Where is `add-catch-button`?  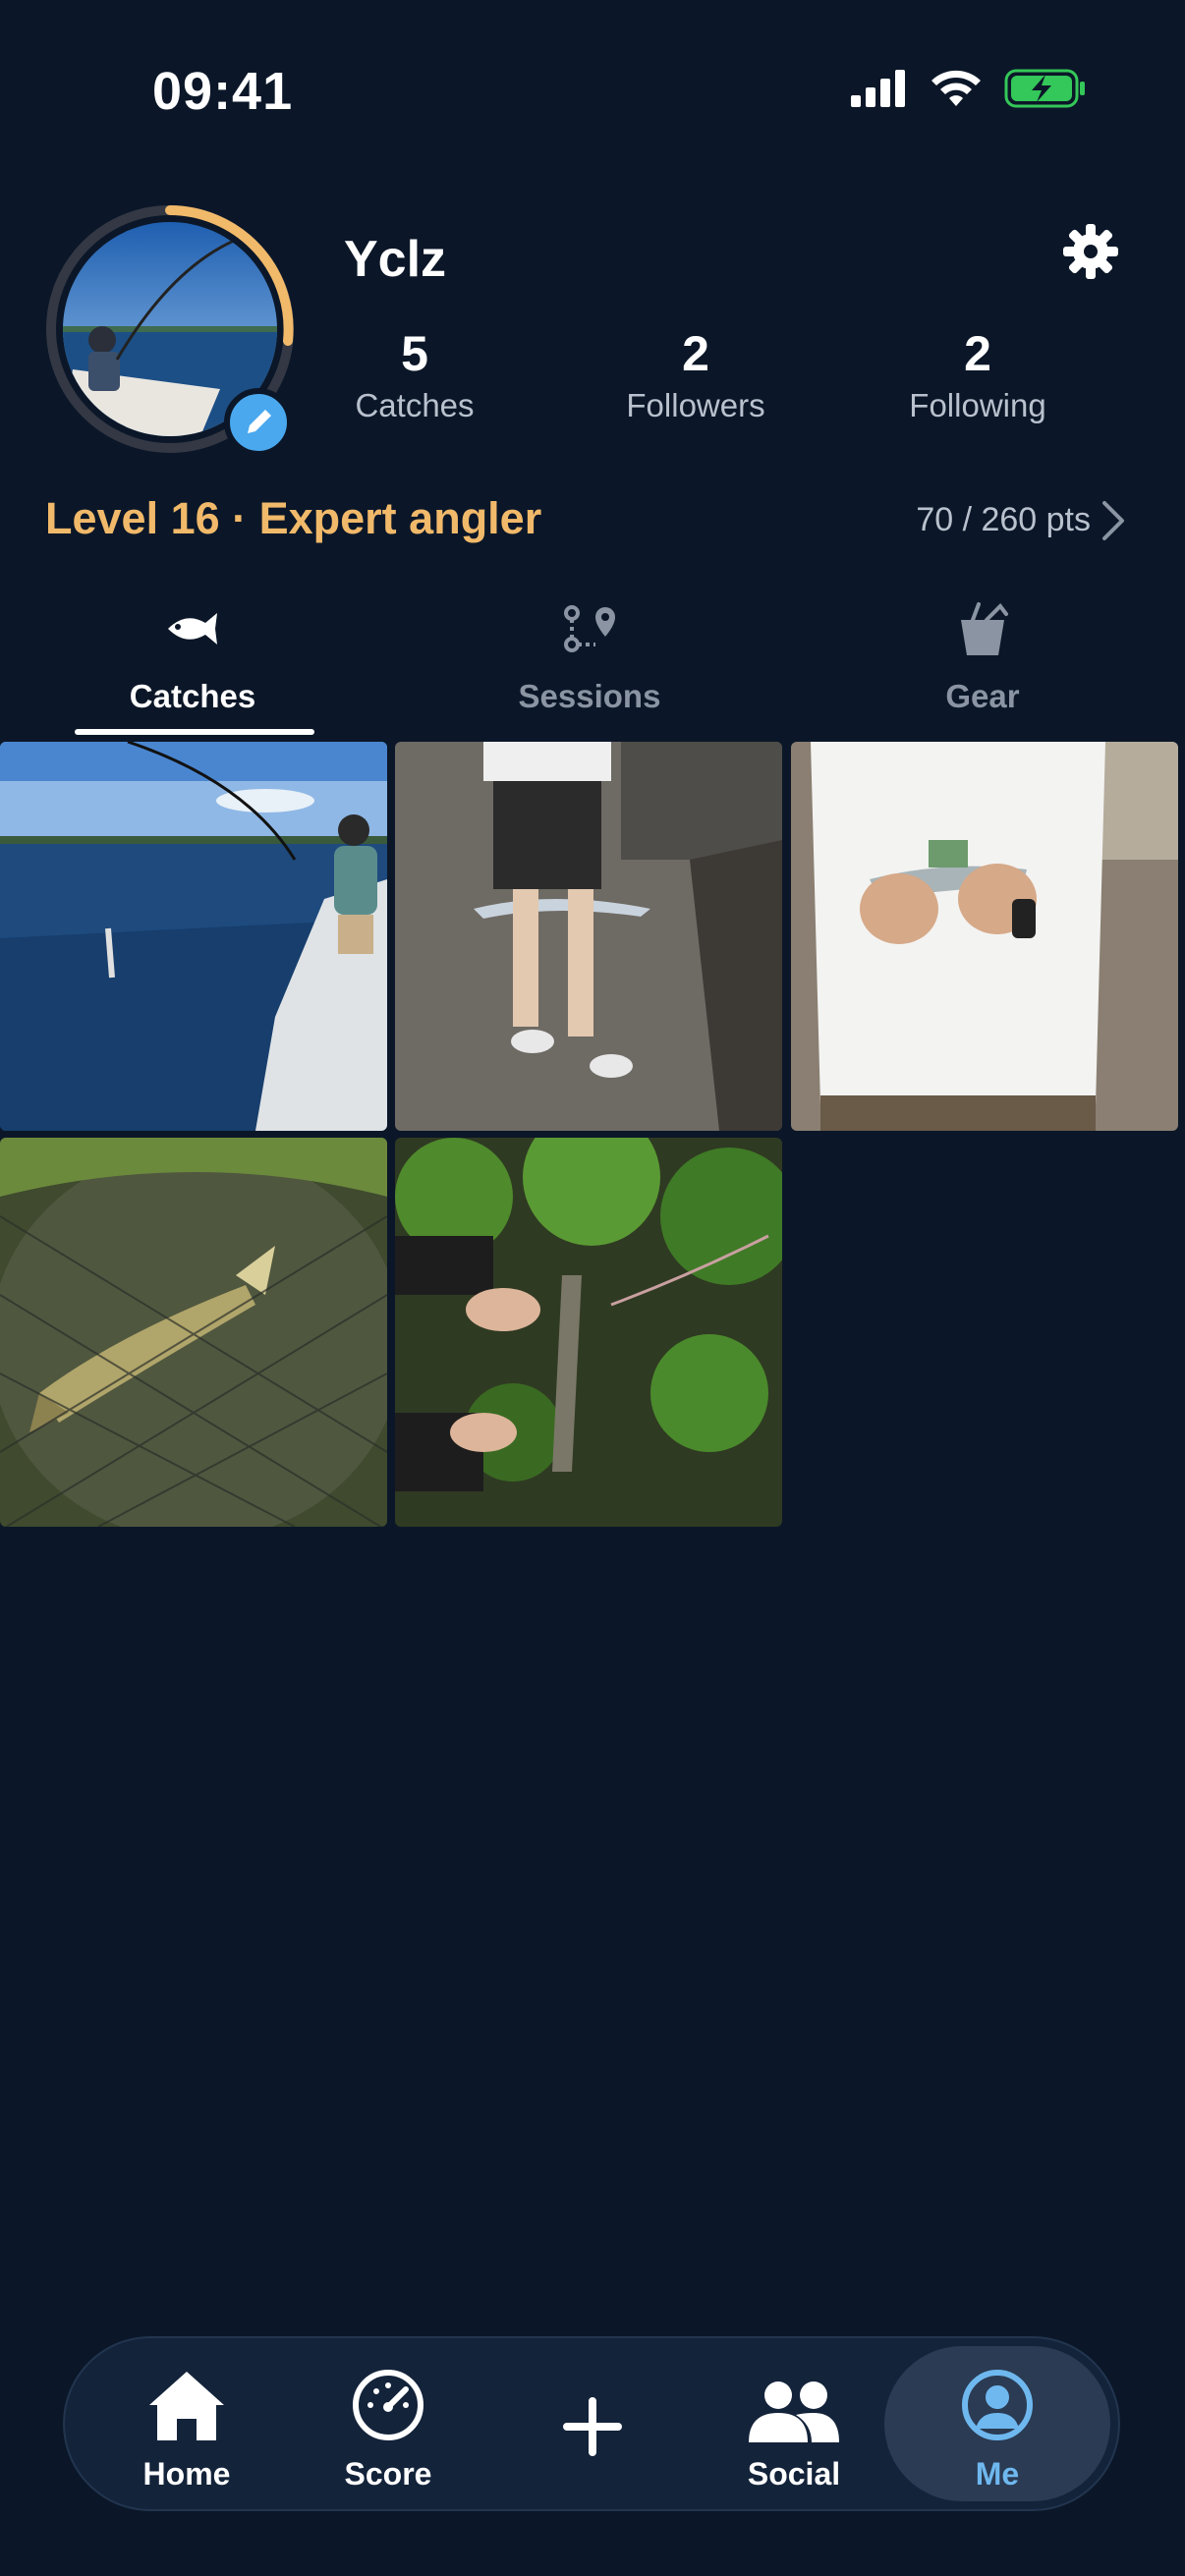 add-catch-button is located at coordinates (592, 2417).